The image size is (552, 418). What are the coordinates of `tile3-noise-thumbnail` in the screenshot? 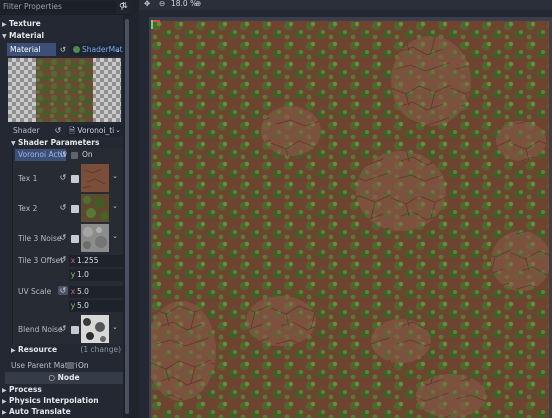 It's located at (95, 238).